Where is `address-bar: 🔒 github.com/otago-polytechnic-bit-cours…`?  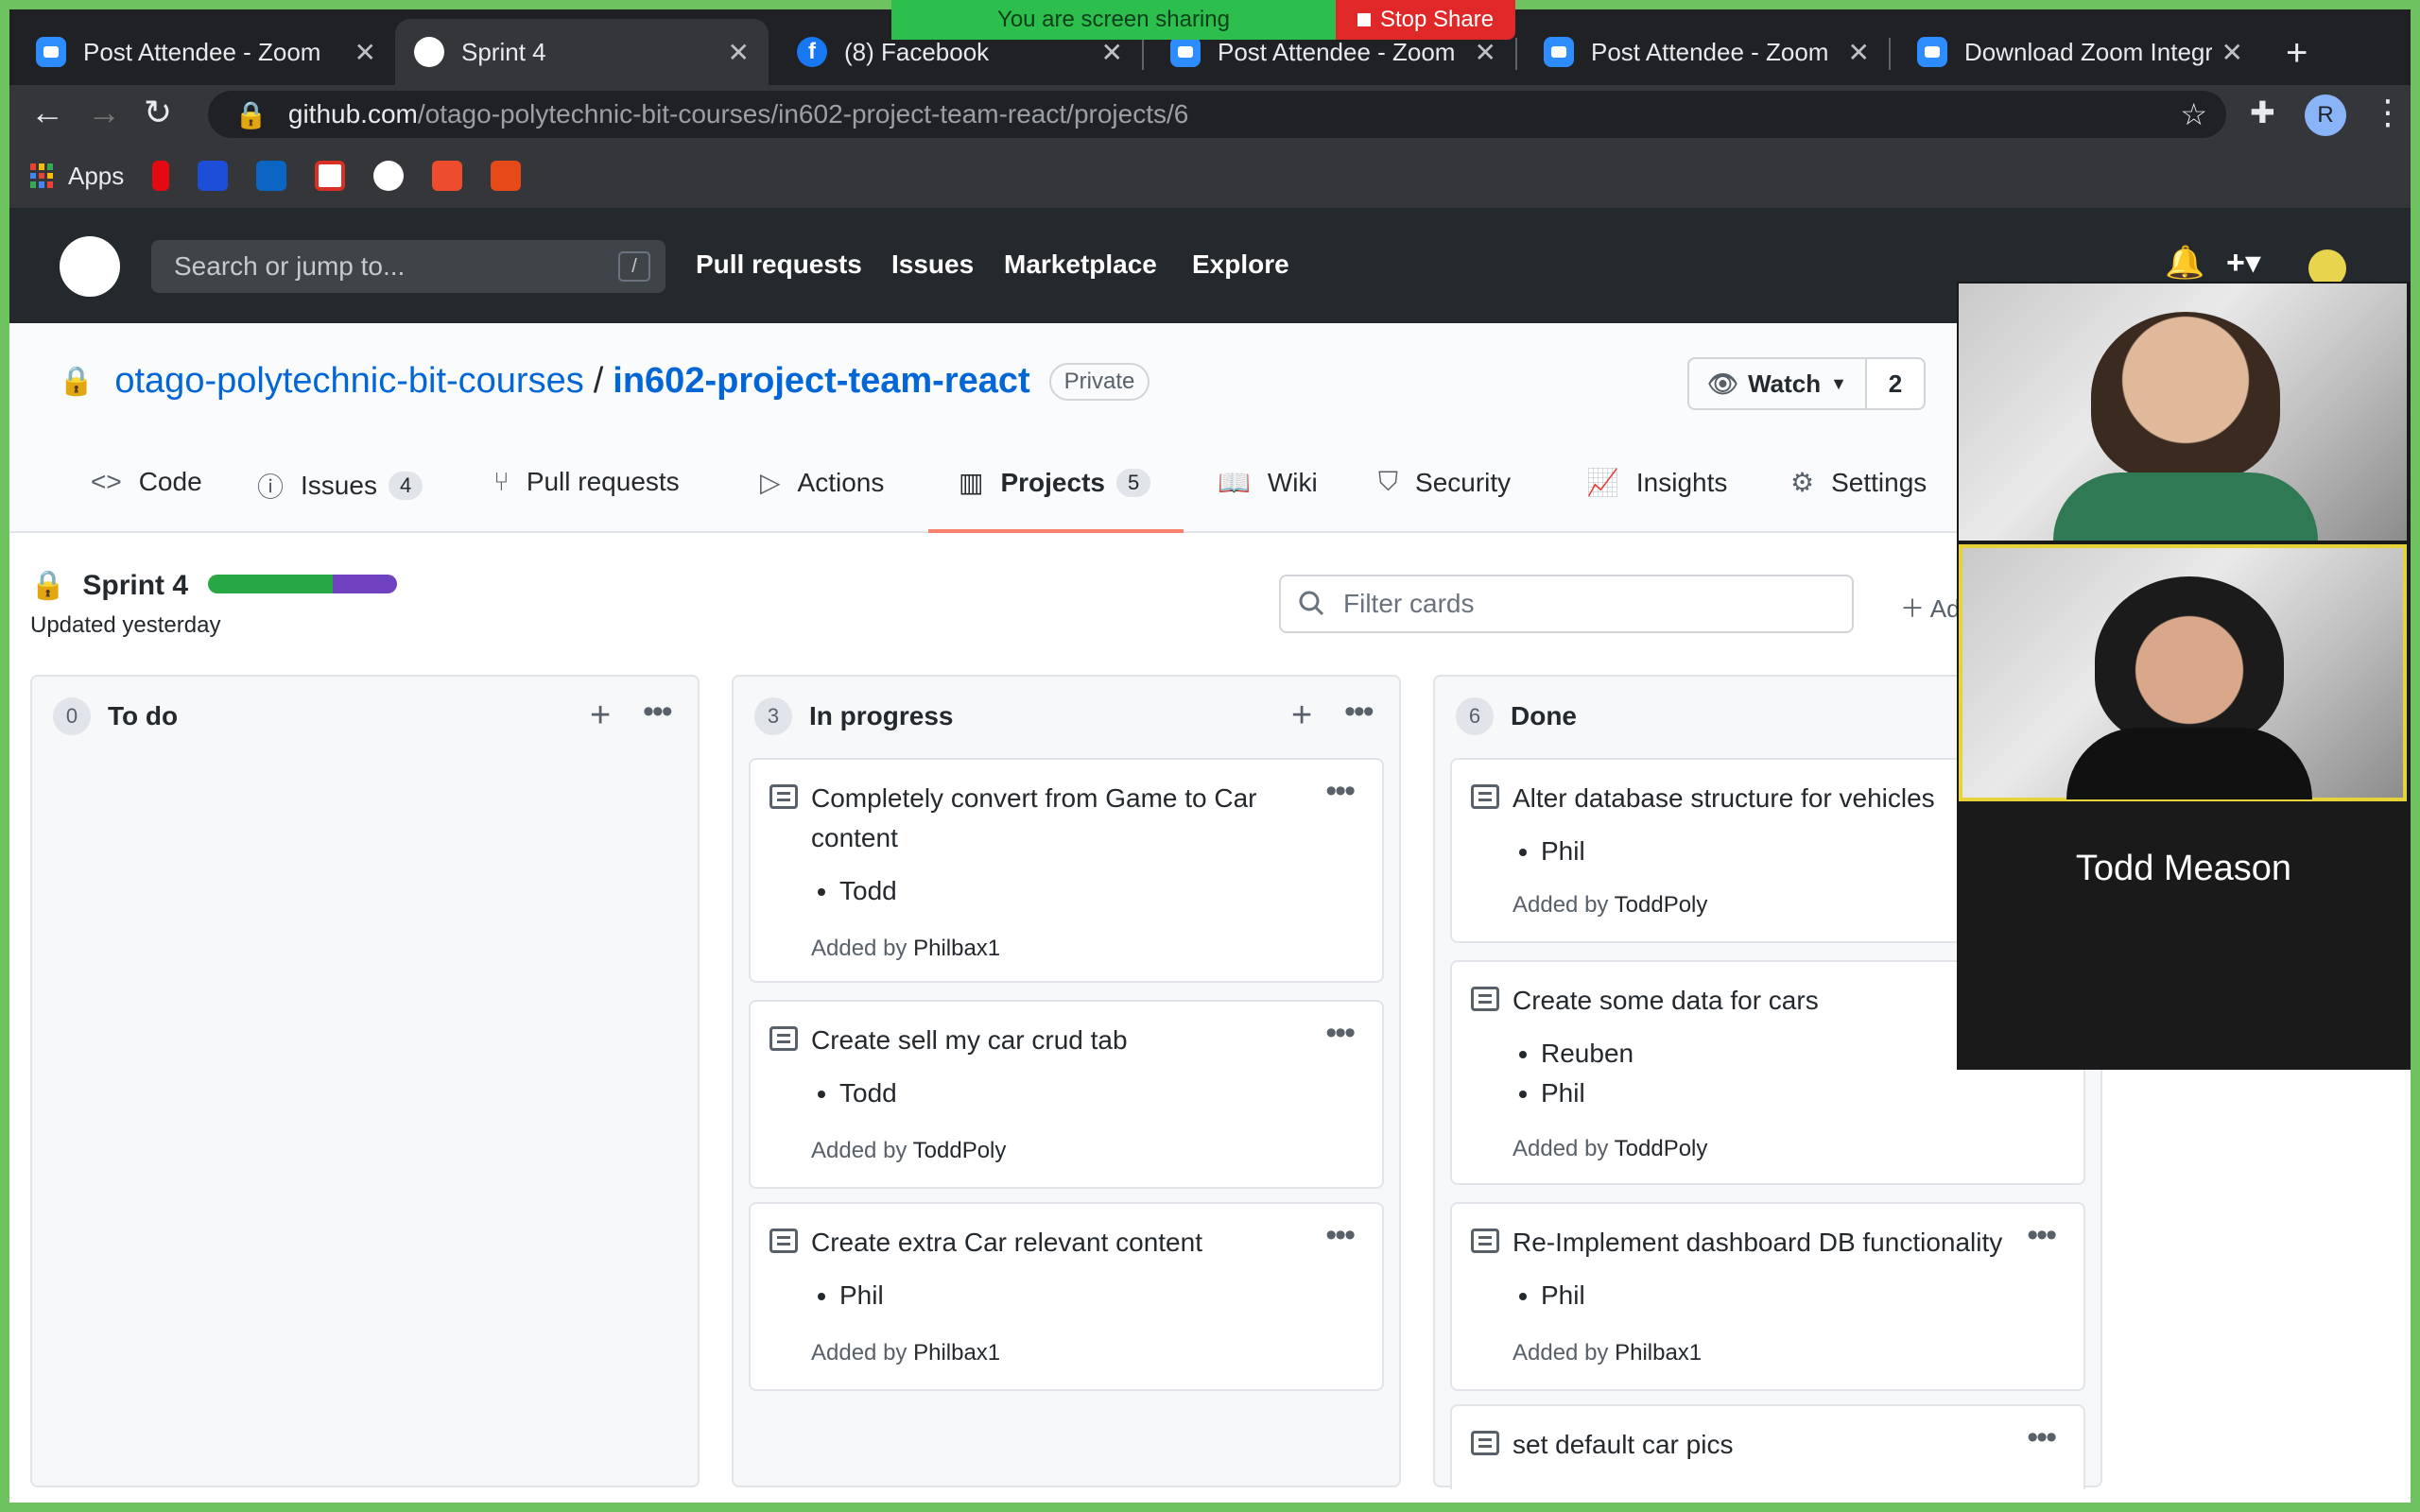
address-bar: 🔒 github.com/otago-polytechnic-bit-cours… is located at coordinates (1217, 114).